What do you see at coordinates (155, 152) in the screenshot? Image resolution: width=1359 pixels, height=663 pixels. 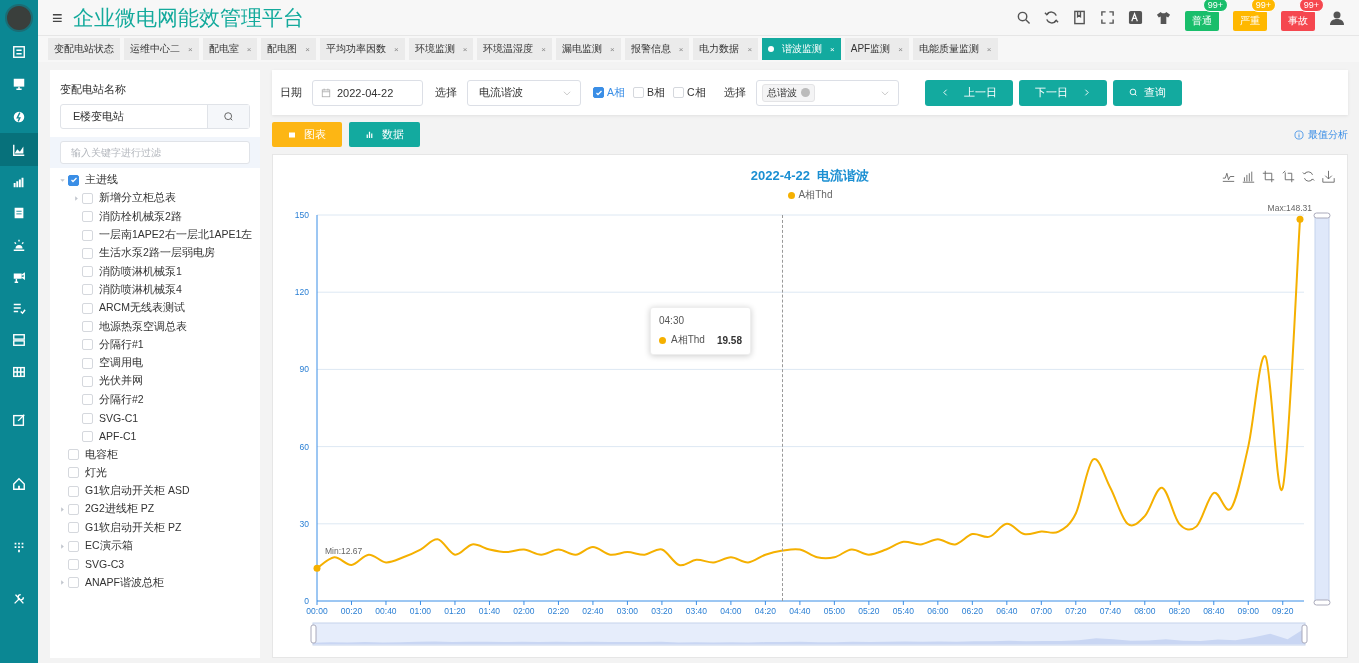 I see `filter-field: 输入关键字进行过滤` at bounding box center [155, 152].